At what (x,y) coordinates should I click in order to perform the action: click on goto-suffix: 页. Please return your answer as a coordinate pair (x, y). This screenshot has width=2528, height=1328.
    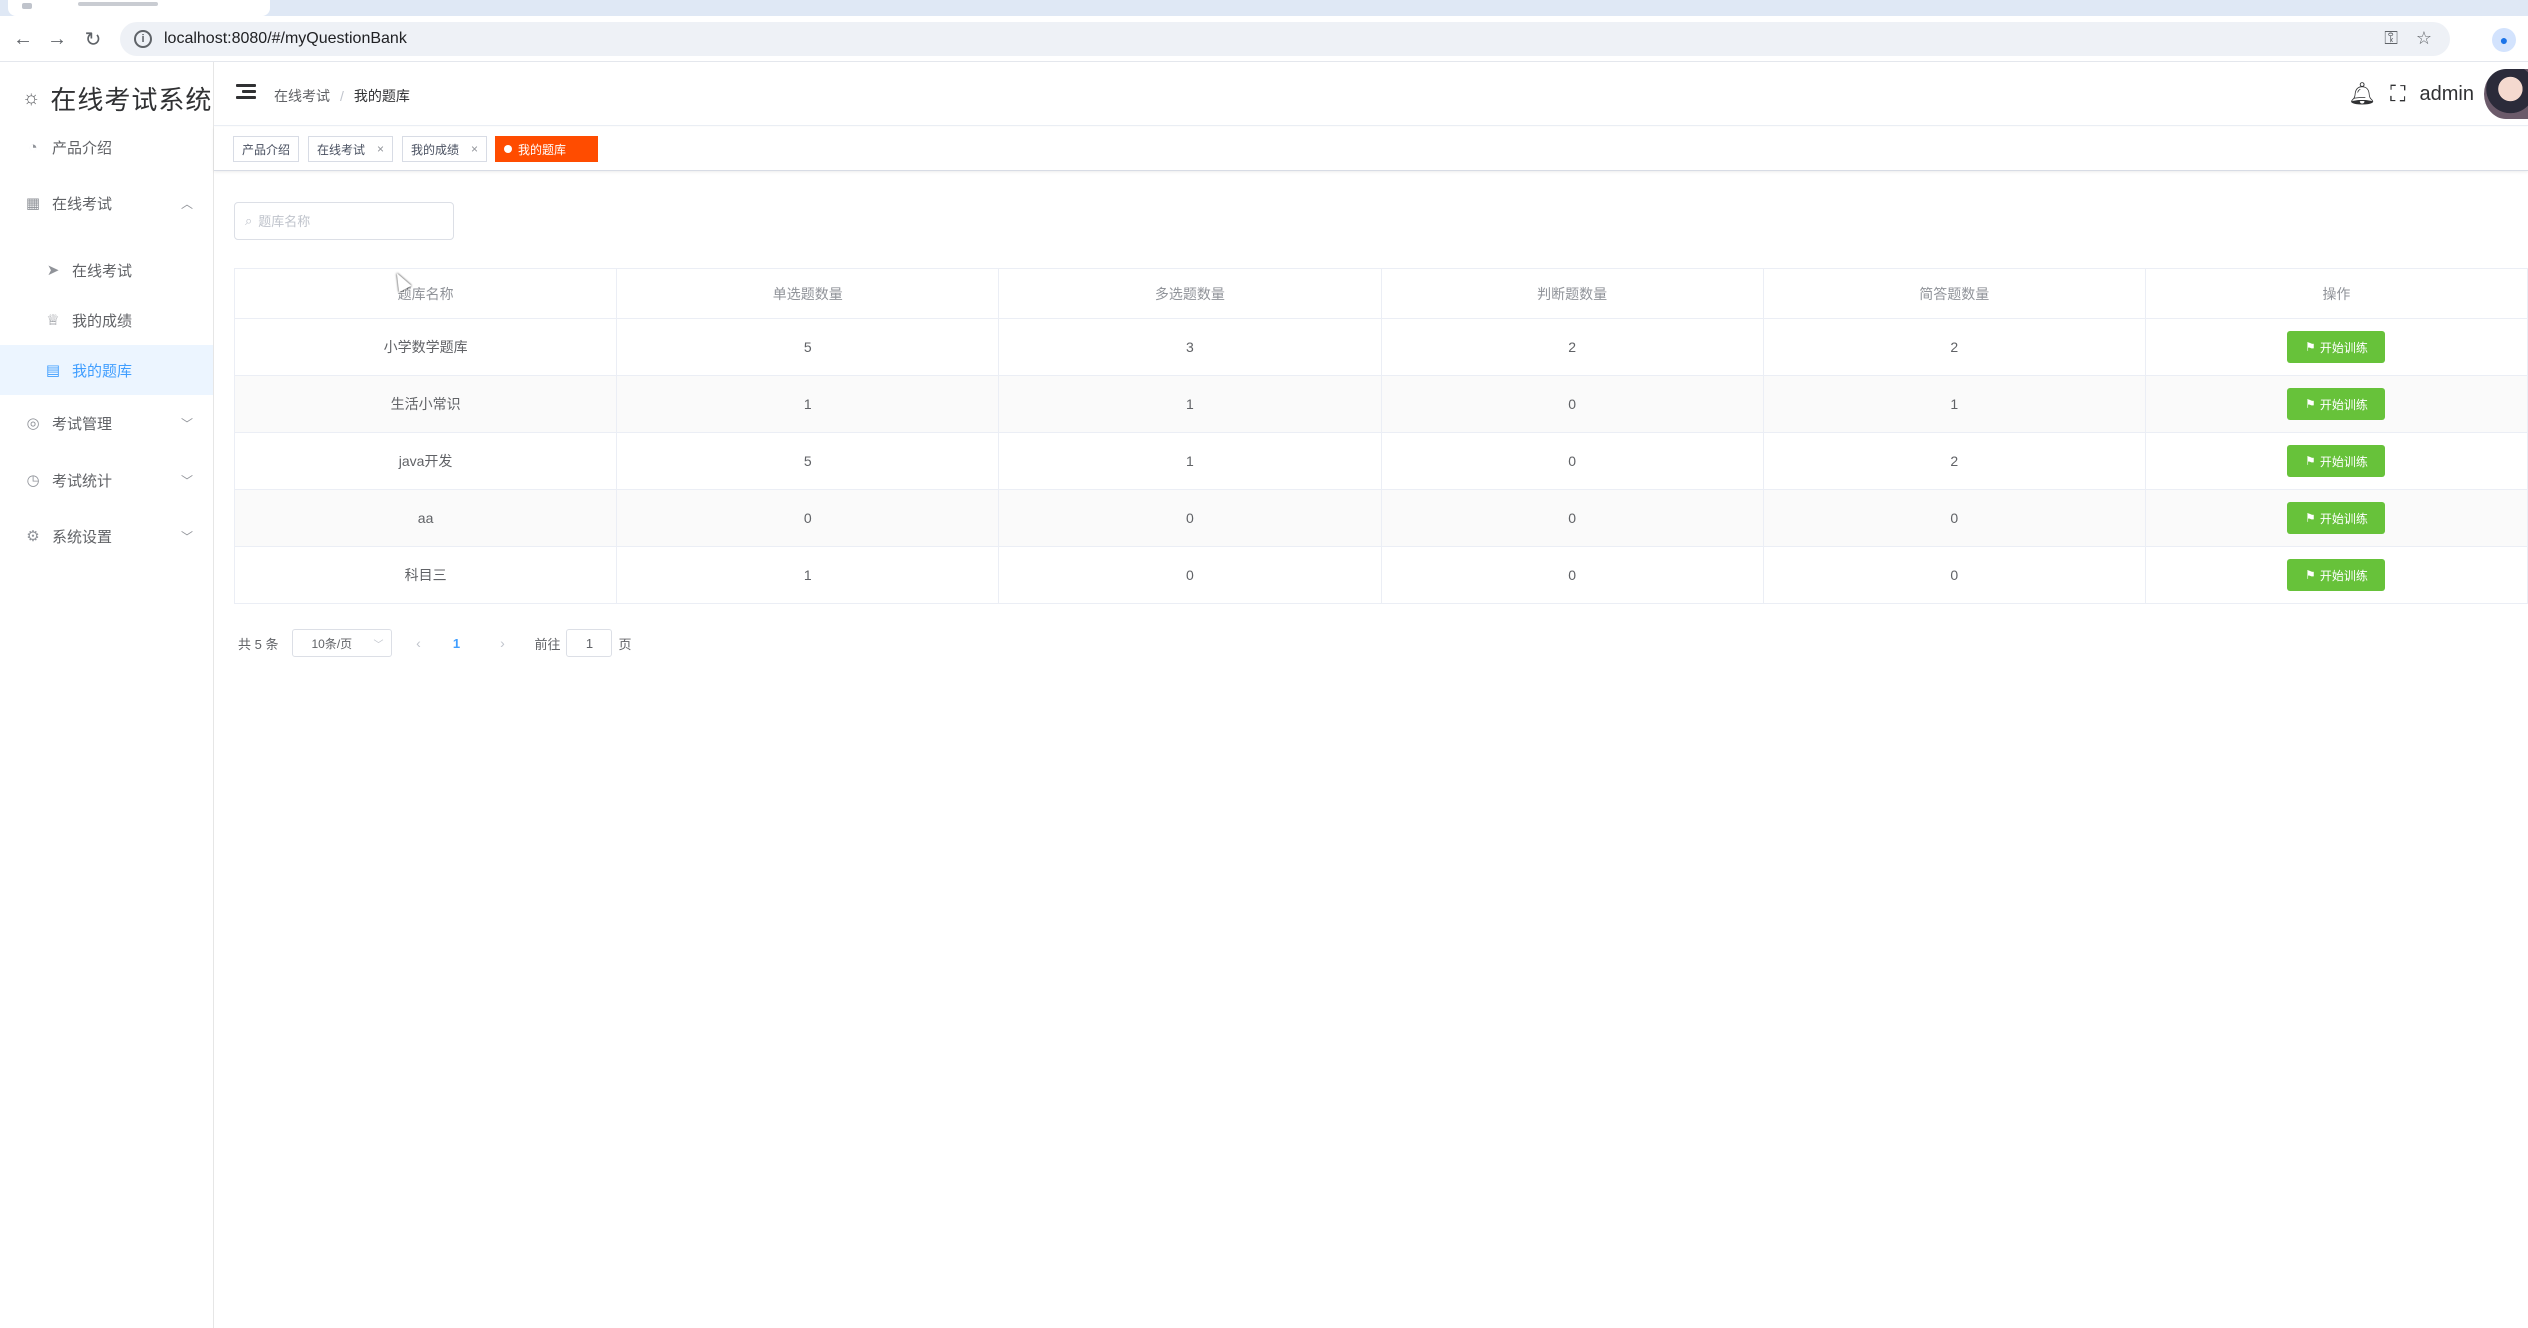
    Looking at the image, I should click on (625, 644).